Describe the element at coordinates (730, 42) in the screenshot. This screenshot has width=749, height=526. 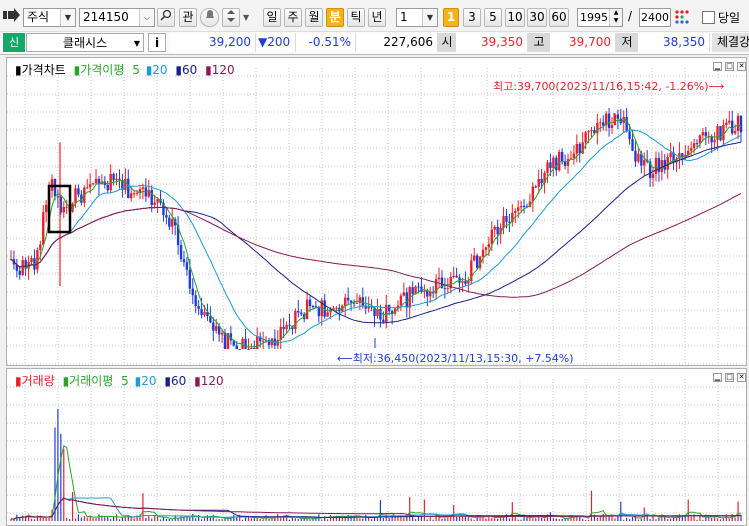
I see `tab-execution-strength: 체결강` at that location.